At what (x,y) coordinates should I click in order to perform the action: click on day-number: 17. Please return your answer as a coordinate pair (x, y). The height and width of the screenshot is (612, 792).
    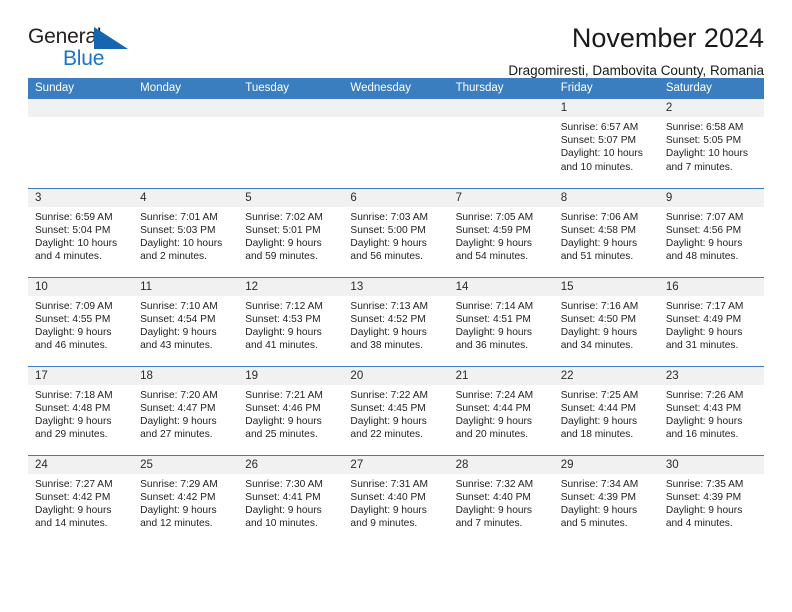
    Looking at the image, I should click on (81, 375).